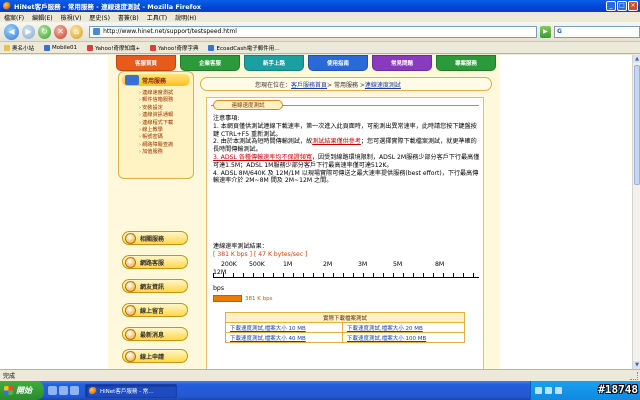 The image size is (640, 400). What do you see at coordinates (166, 137) in the screenshot?
I see `sidebar-item-account: 帳號密碼` at bounding box center [166, 137].